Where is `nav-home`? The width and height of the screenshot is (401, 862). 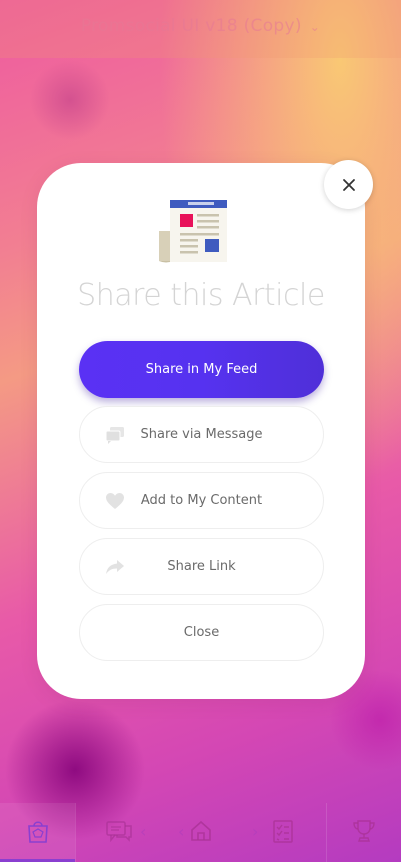 nav-home is located at coordinates (201, 832).